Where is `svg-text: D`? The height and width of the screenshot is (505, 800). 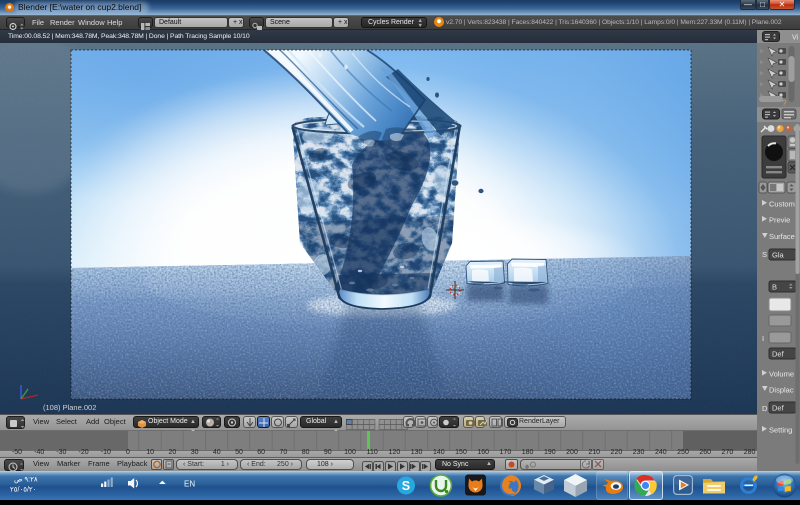
svg-text: D is located at coordinates (765, 408).